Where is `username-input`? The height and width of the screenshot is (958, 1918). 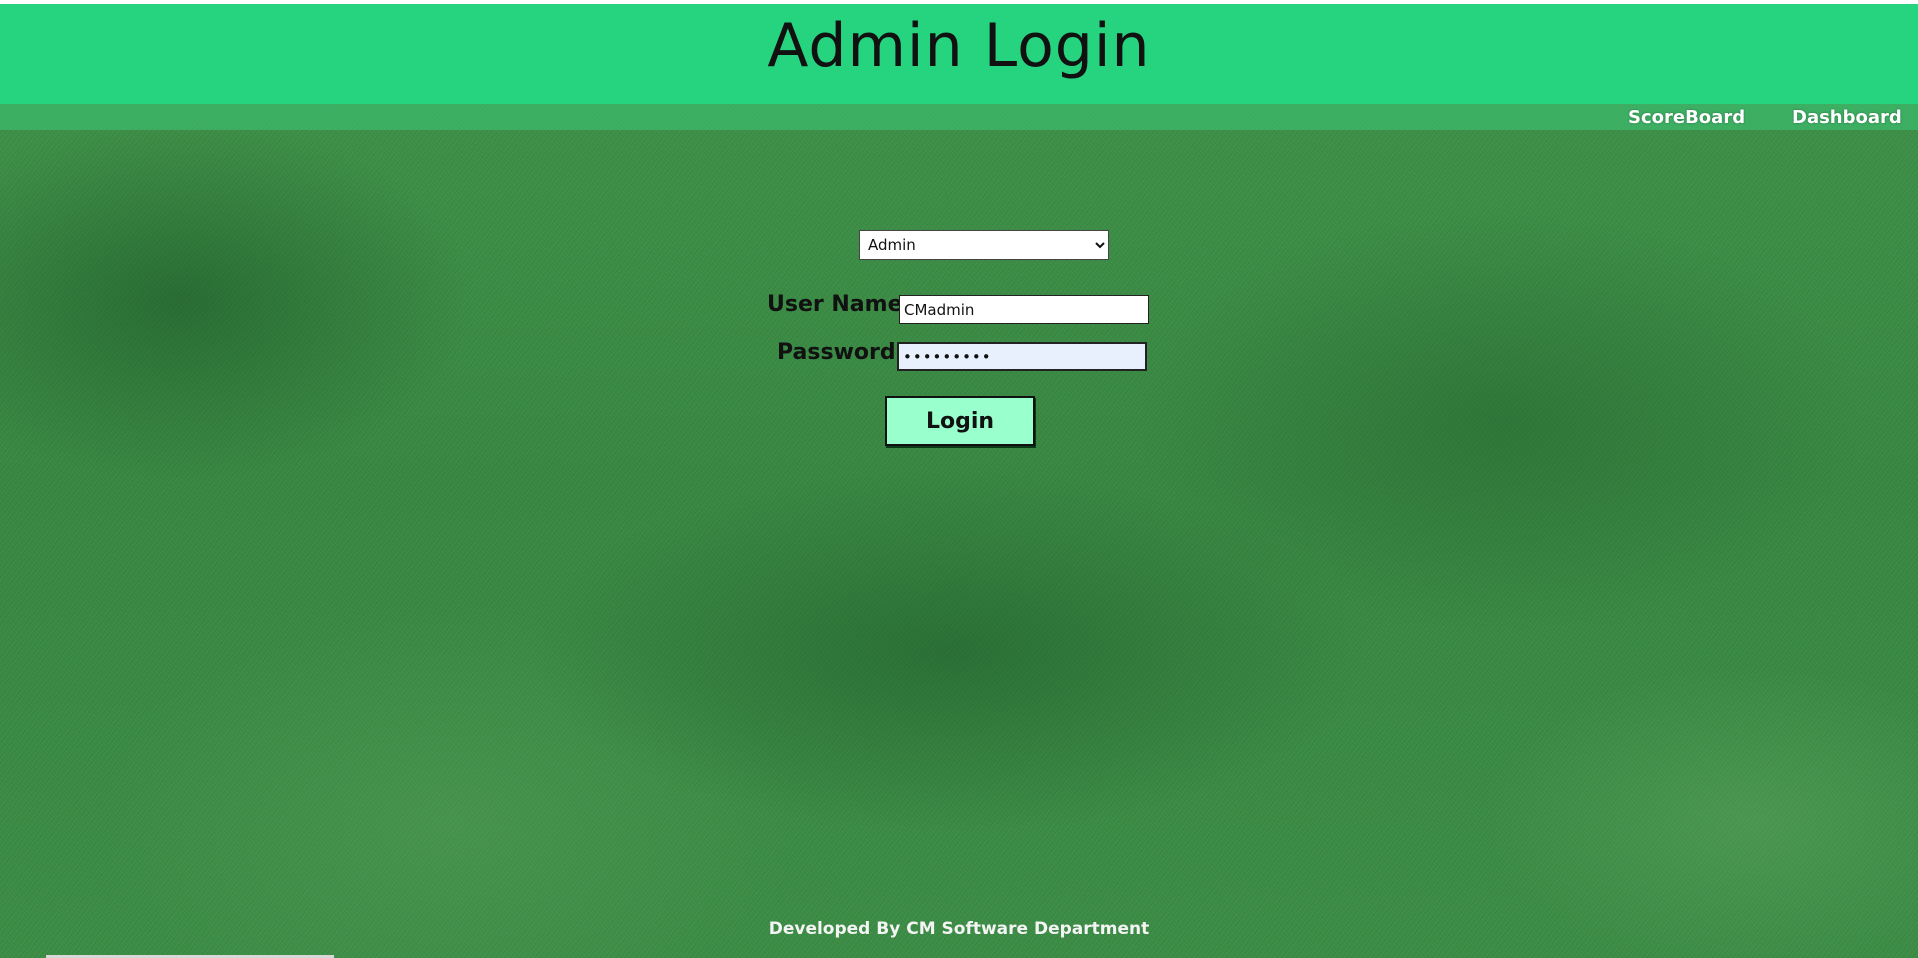 username-input is located at coordinates (1024, 309).